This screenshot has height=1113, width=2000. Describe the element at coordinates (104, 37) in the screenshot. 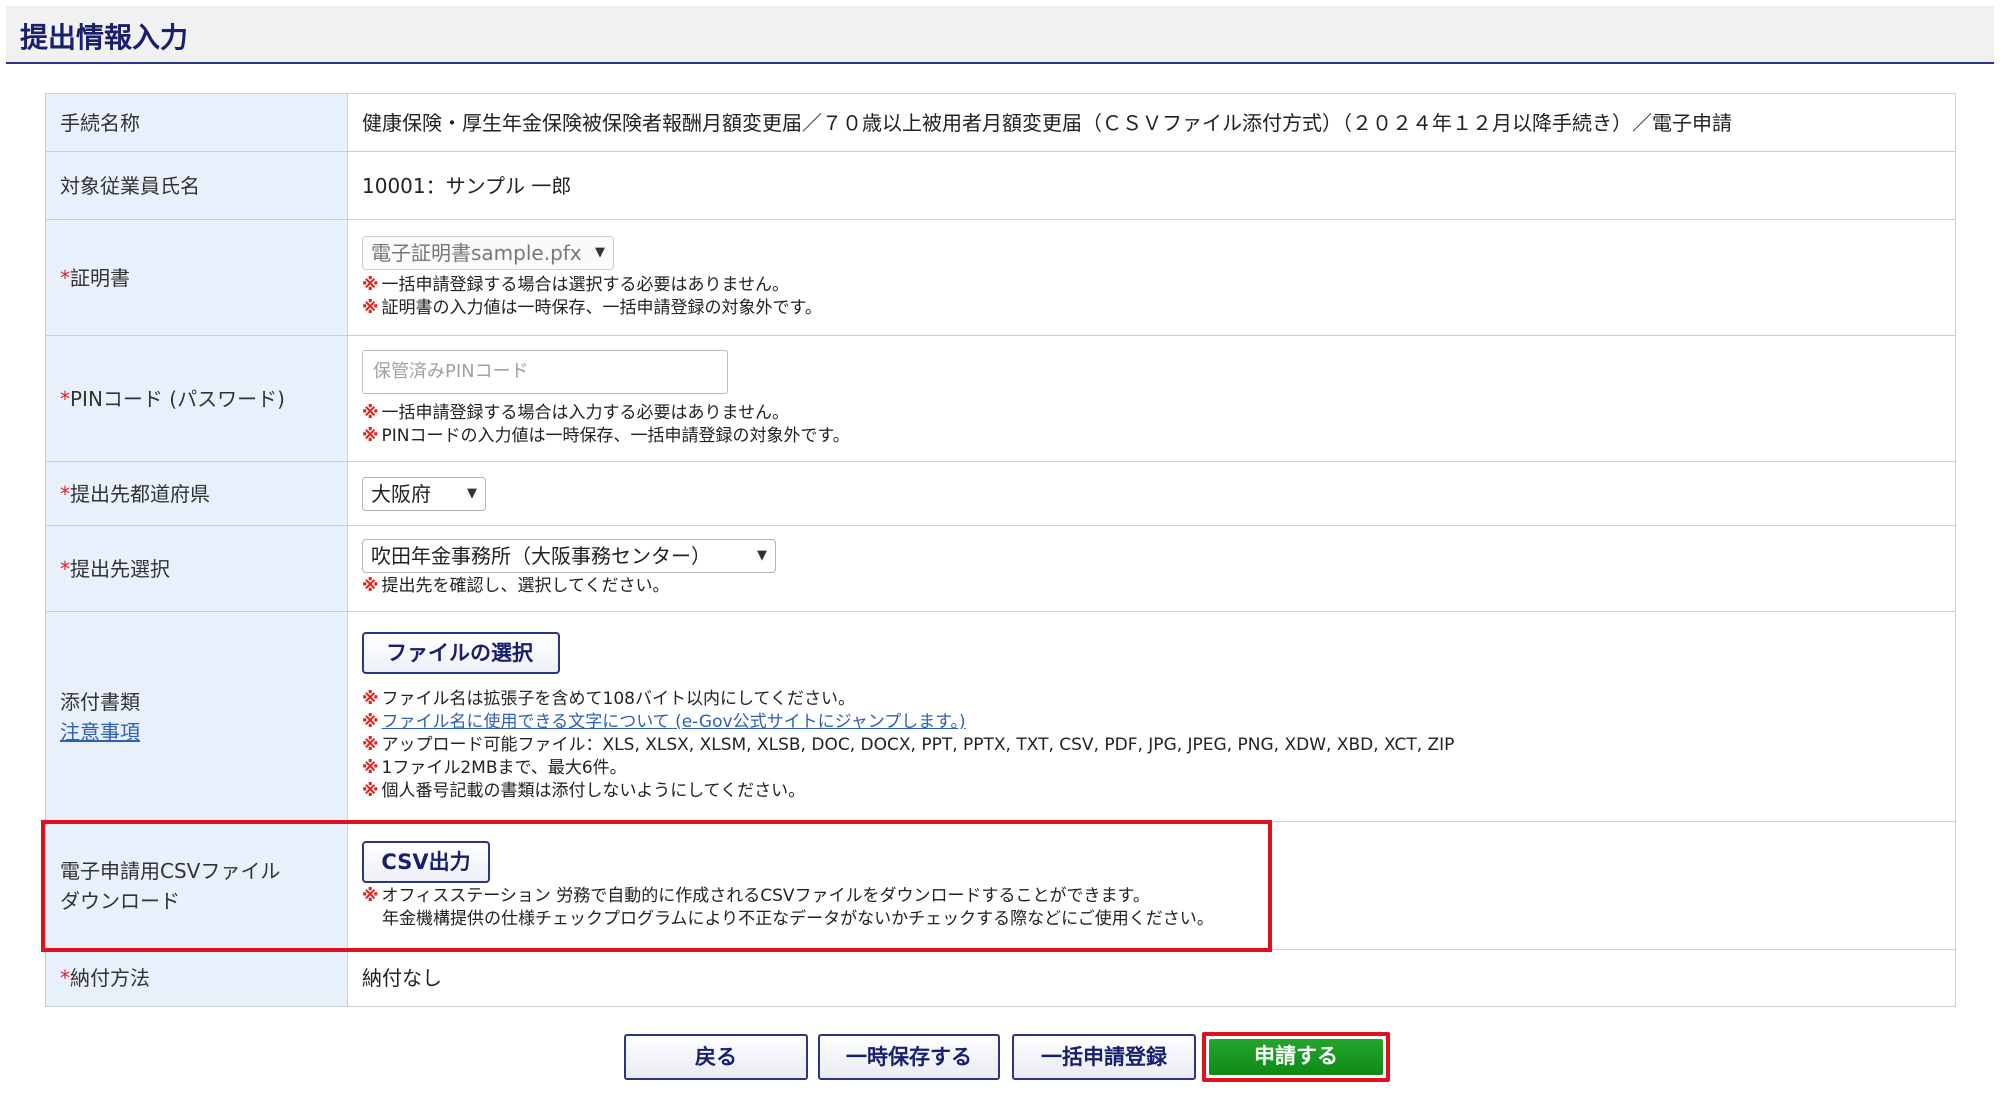

I see `page-title: 提出情報入力` at that location.